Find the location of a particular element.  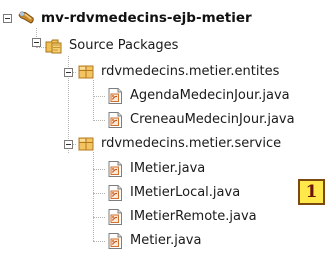

tree-item-package-entites: rdvmedecins.metier.entites is located at coordinates (178, 72).